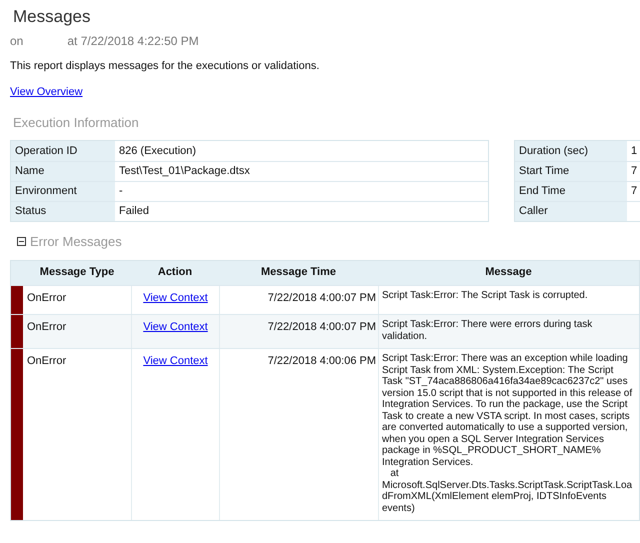 The width and height of the screenshot is (640, 543). What do you see at coordinates (52, 17) in the screenshot?
I see `page-title: Messages` at bounding box center [52, 17].